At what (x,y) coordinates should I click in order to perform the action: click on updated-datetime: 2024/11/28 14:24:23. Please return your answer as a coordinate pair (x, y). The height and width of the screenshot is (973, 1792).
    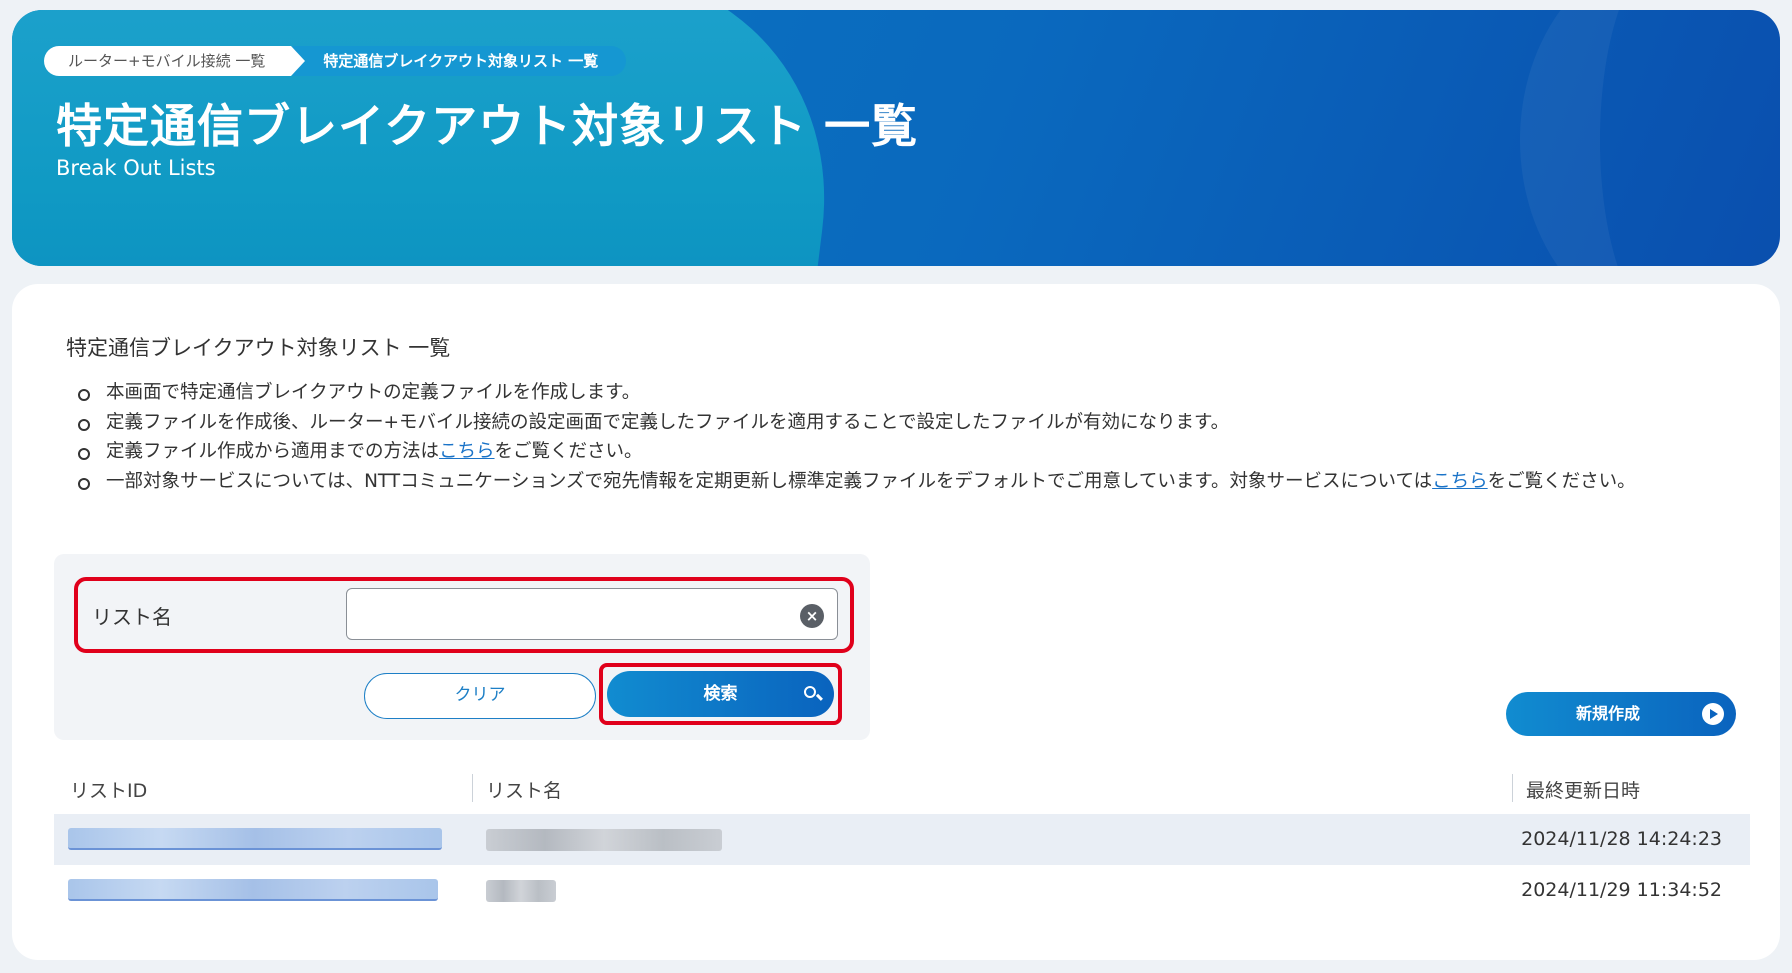
    Looking at the image, I should click on (1621, 839).